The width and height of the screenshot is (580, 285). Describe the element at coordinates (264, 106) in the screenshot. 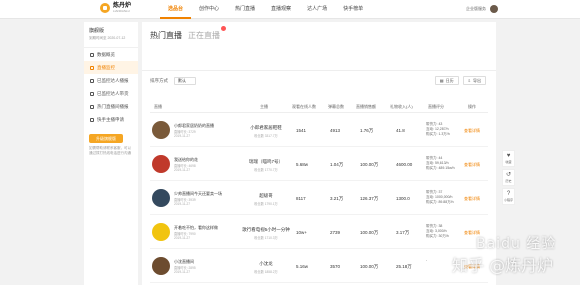

I see `col-anchor: 主播` at that location.